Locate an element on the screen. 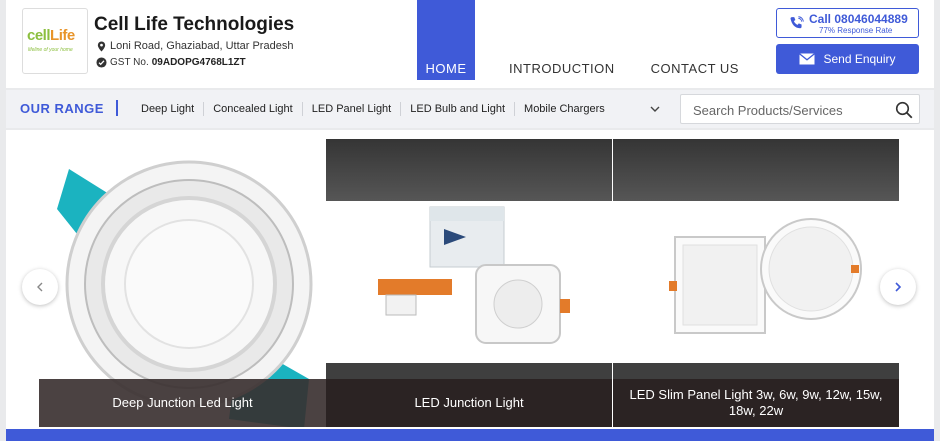 This screenshot has width=940, height=441. our-range-title: OUR RANGE is located at coordinates (62, 108).